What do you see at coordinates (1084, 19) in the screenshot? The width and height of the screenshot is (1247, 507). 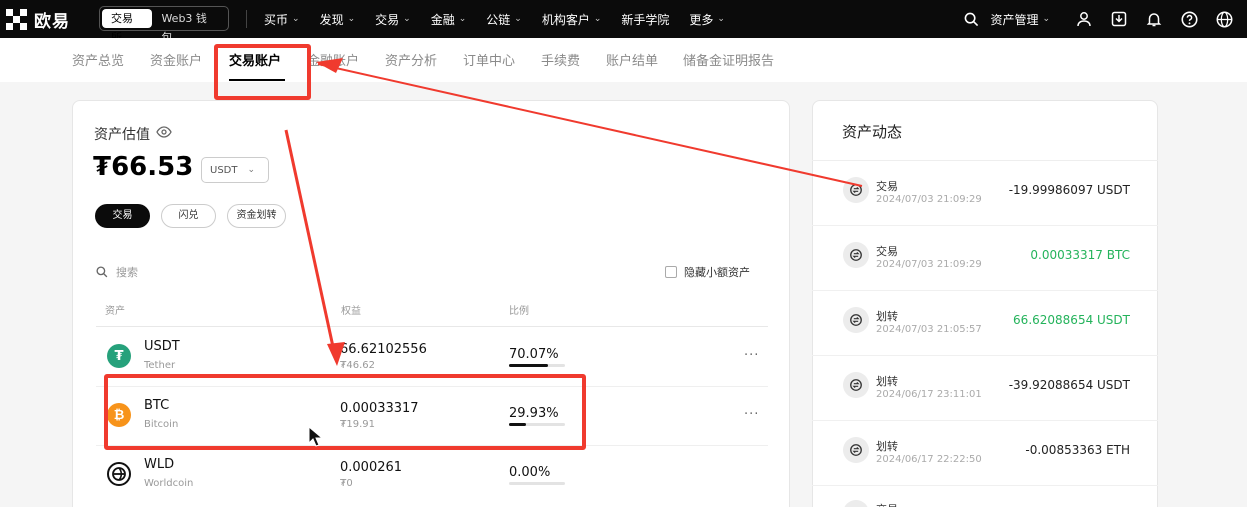 I see `user-icon` at bounding box center [1084, 19].